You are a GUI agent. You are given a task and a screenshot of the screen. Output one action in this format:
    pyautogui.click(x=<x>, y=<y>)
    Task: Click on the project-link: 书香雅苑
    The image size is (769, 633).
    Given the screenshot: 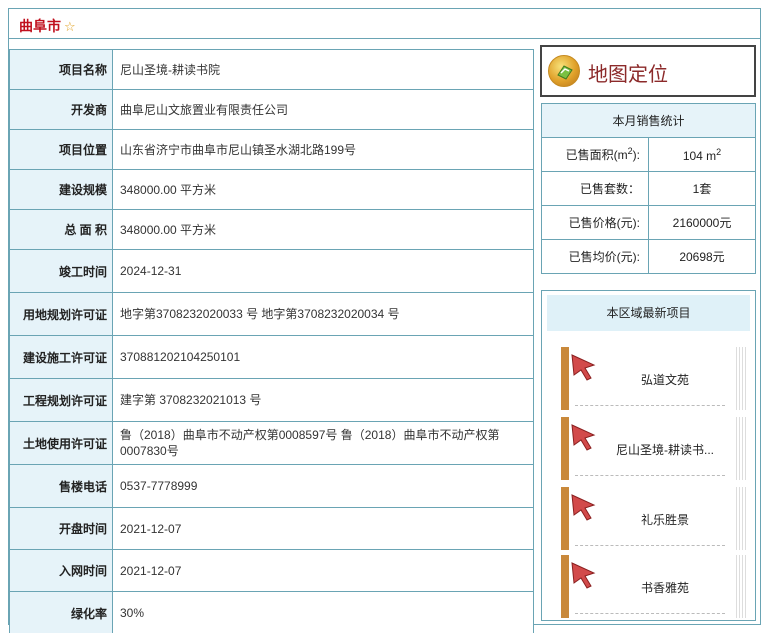 What is the action you would take?
    pyautogui.click(x=654, y=586)
    